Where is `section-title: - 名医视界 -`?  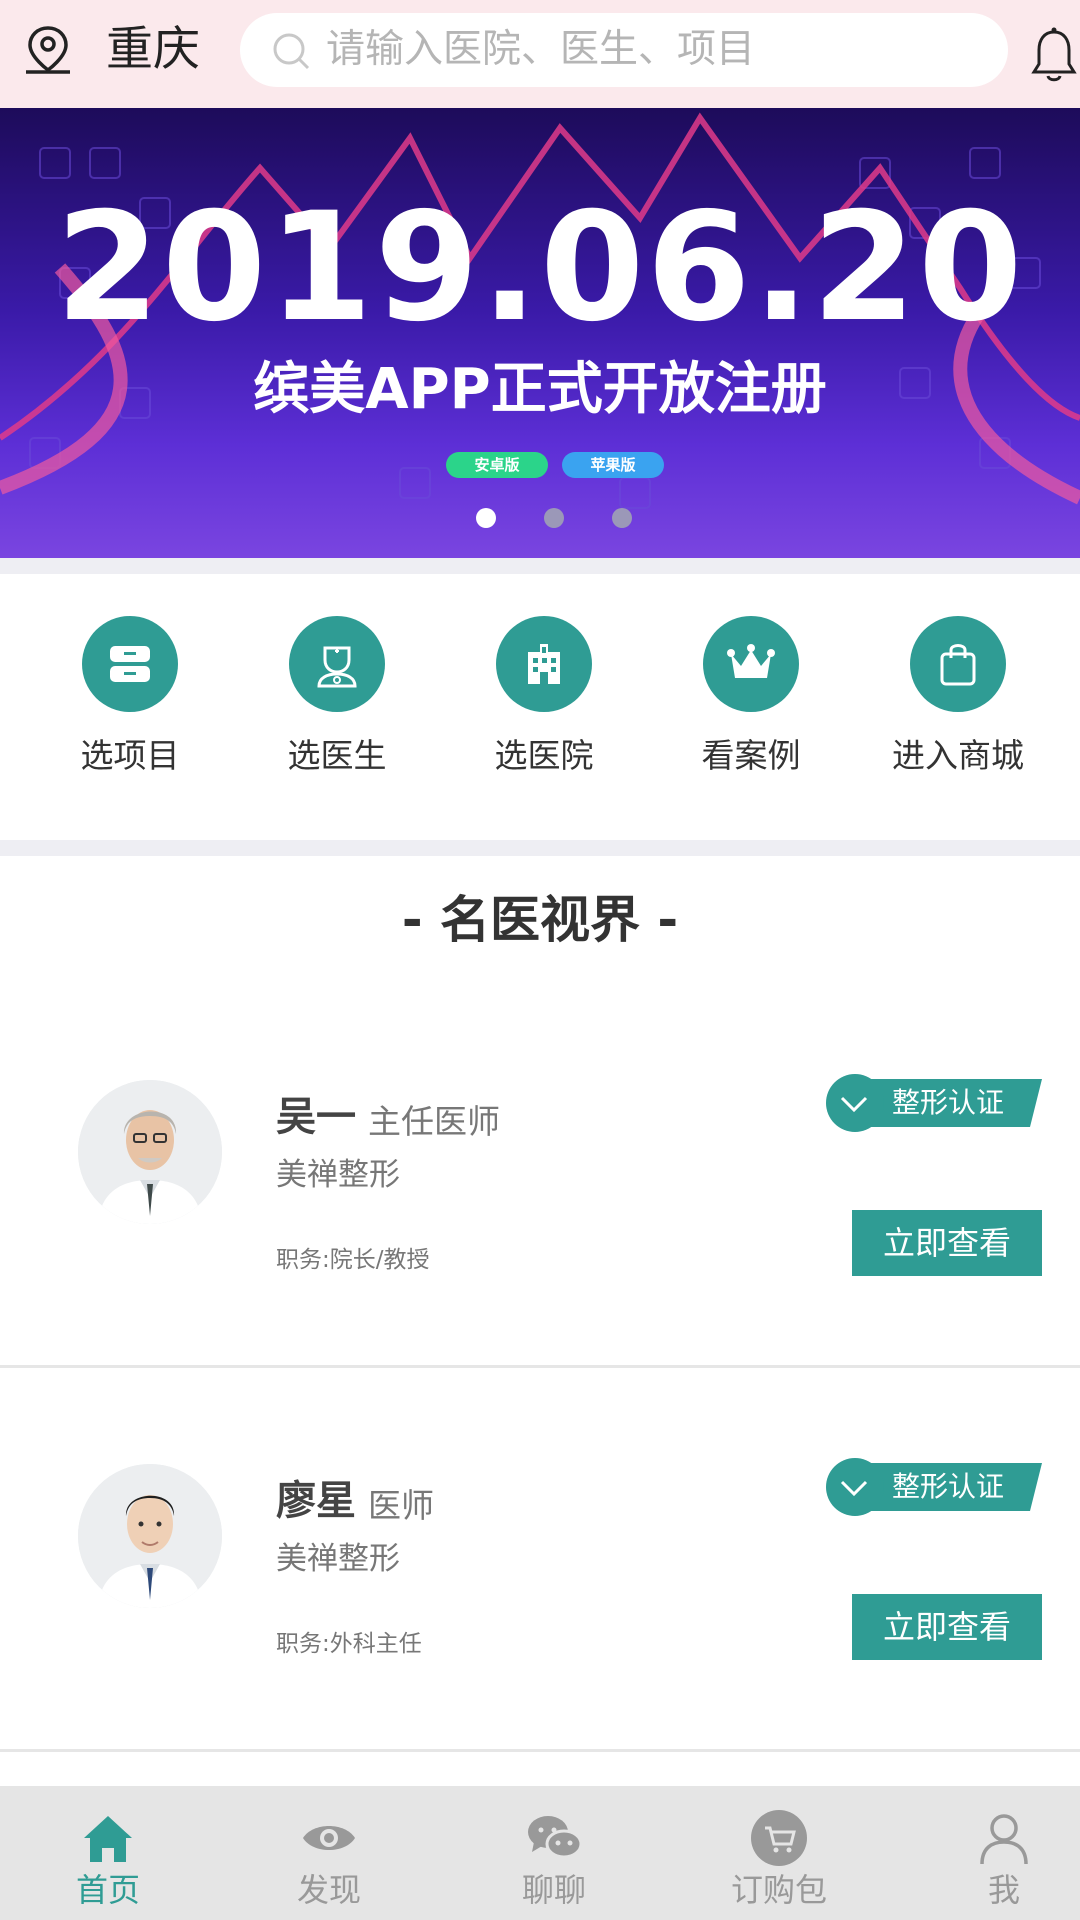
section-title: - 名医视界 - is located at coordinates (540, 920).